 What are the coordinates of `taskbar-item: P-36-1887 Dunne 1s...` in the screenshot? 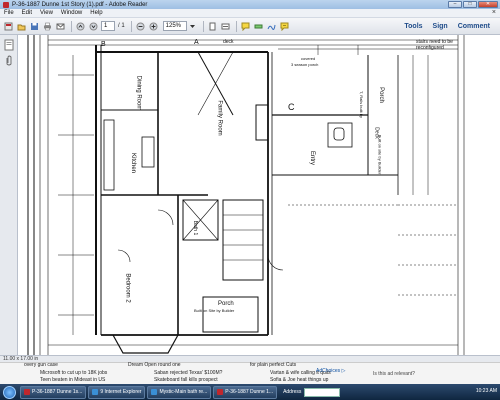 It's located at (53, 392).